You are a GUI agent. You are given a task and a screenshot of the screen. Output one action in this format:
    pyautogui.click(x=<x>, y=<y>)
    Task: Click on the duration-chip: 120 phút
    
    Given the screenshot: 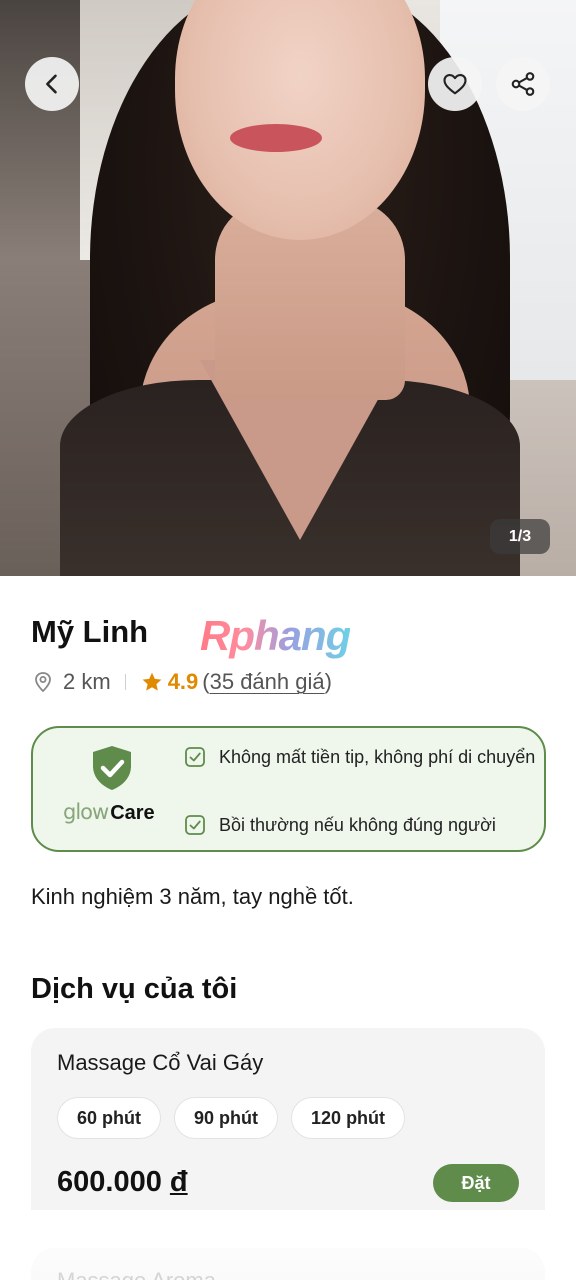 What is the action you would take?
    pyautogui.click(x=348, y=1118)
    